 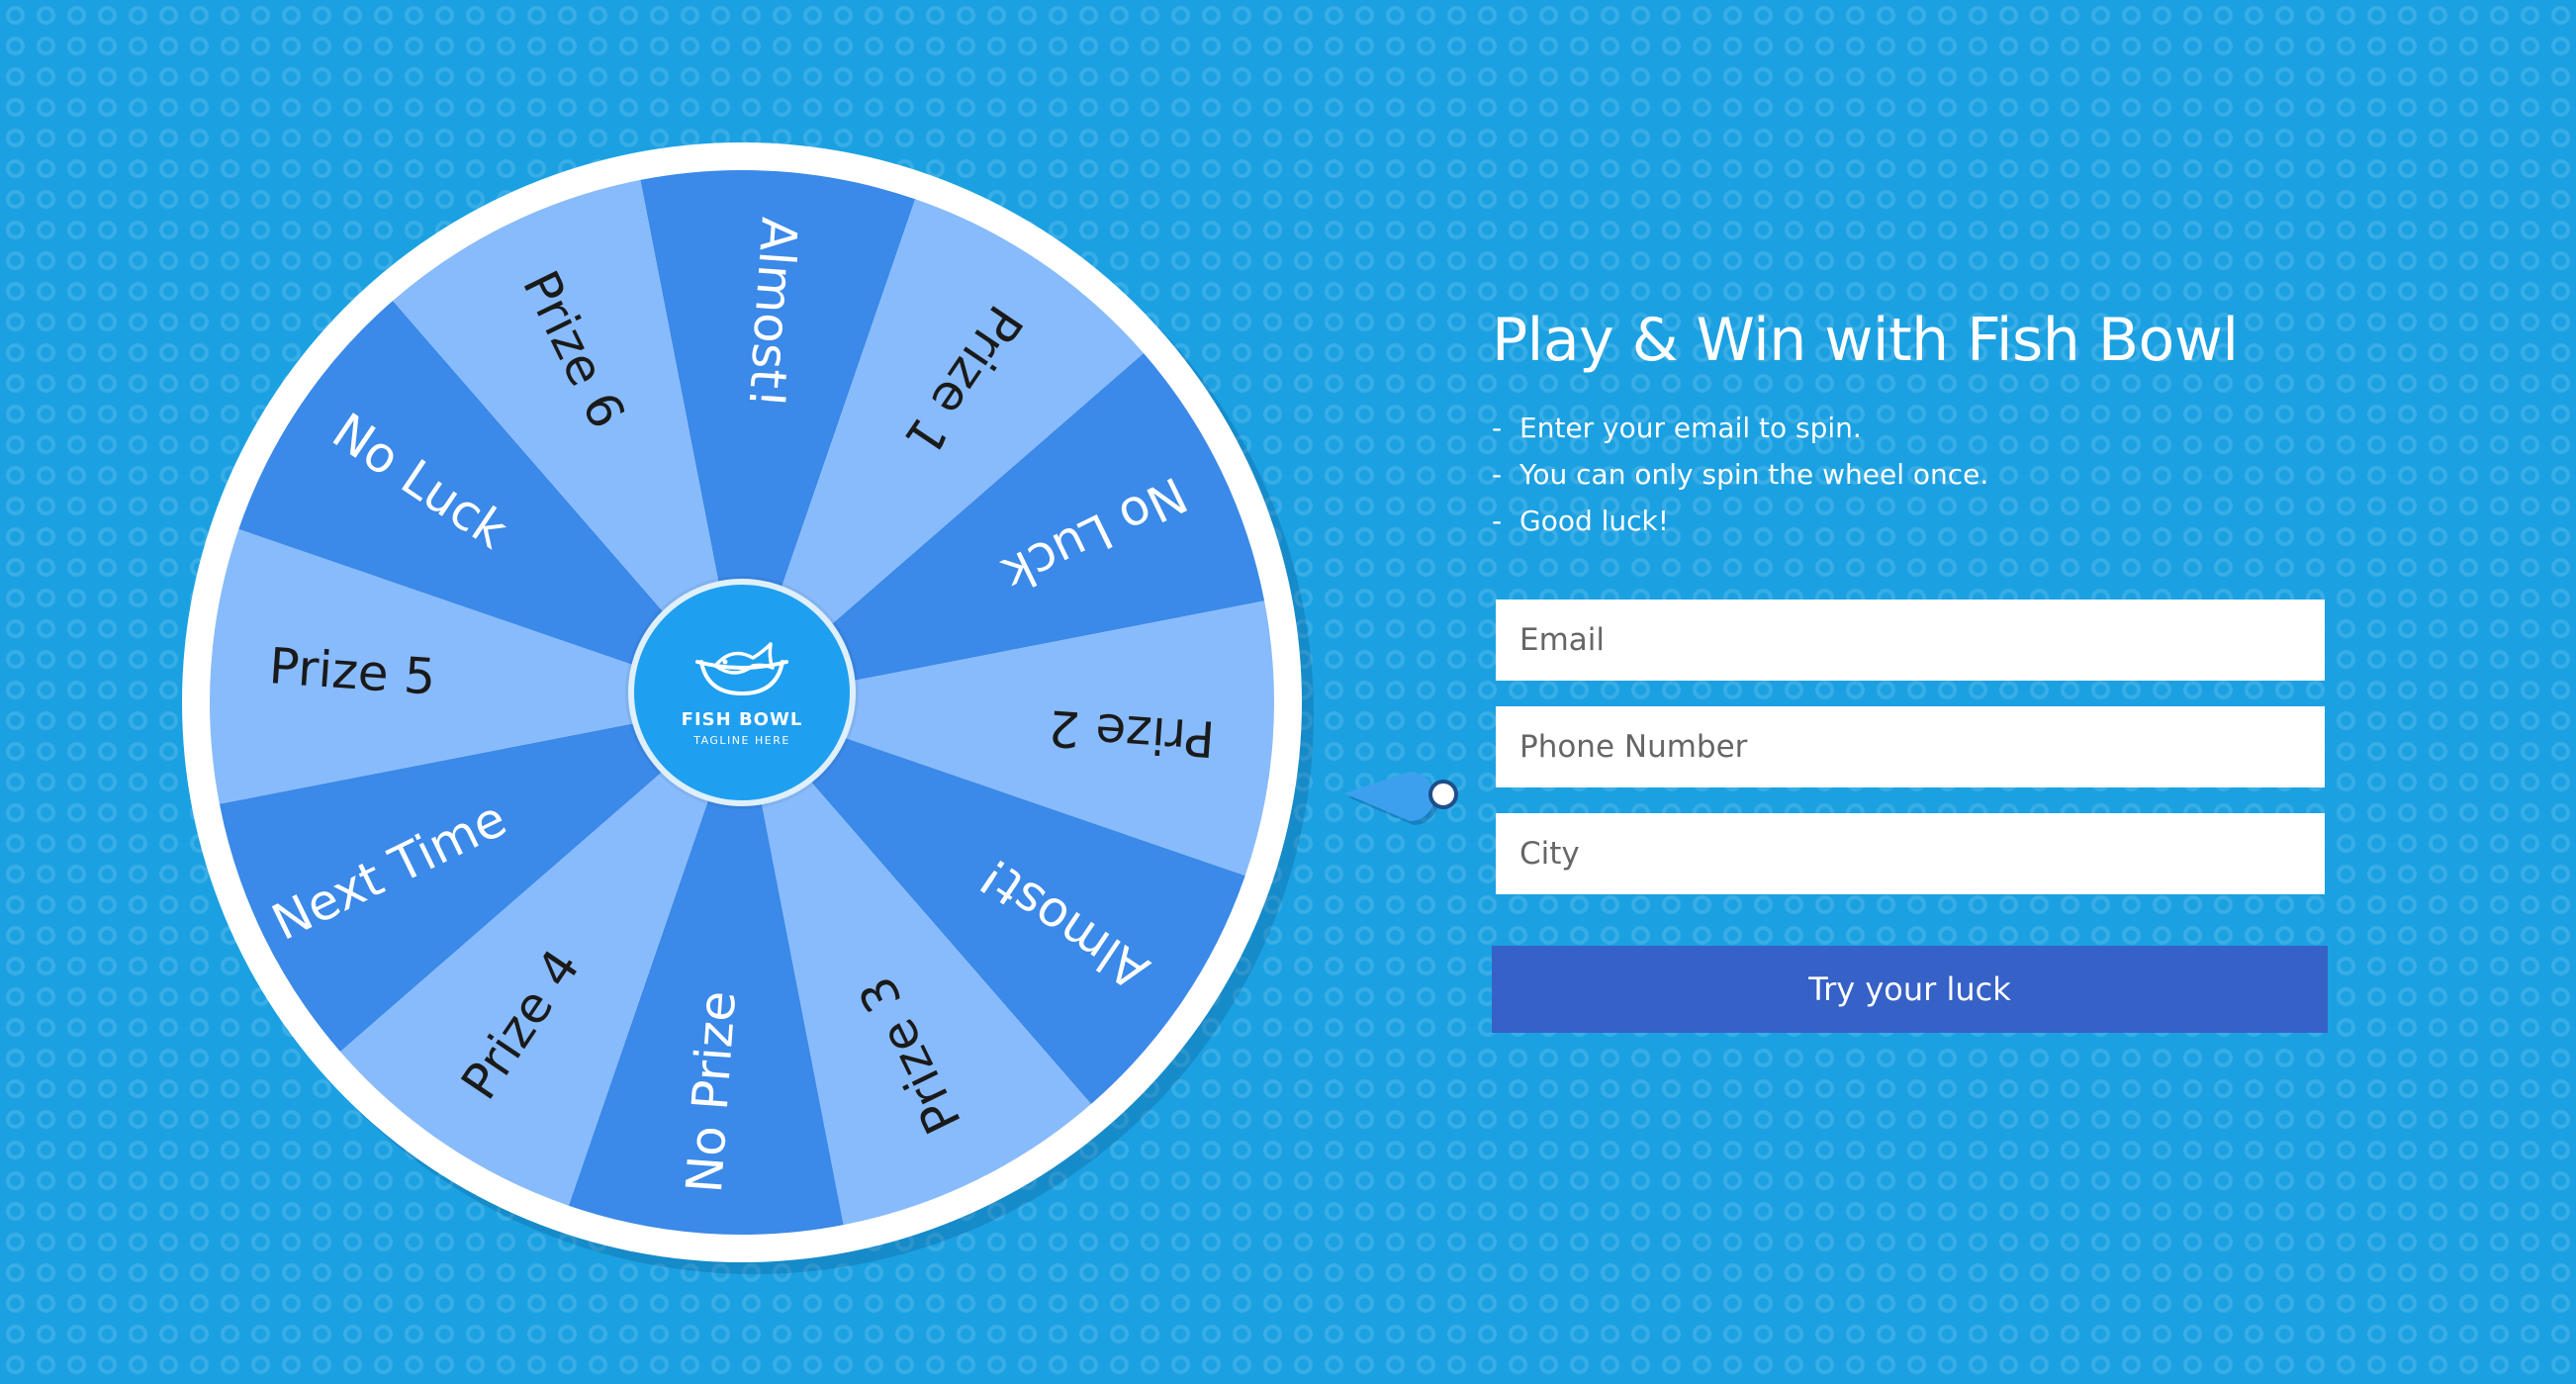 I want to click on instruction-text: Good luck!, so click(x=1594, y=521).